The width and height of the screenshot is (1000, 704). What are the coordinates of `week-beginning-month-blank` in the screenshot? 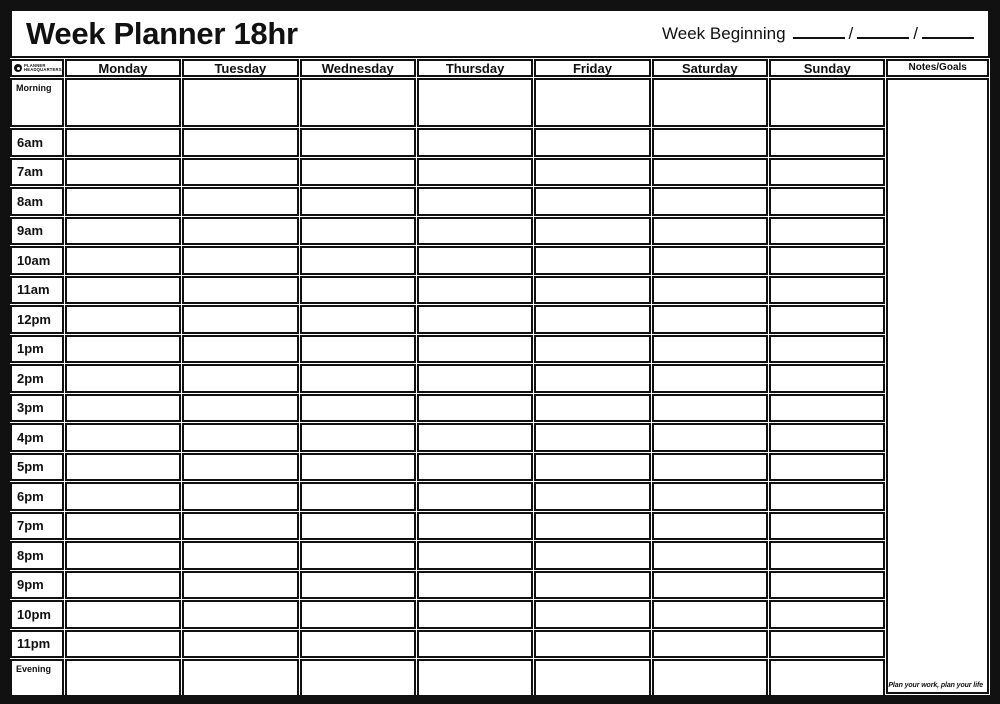 It's located at (883, 32).